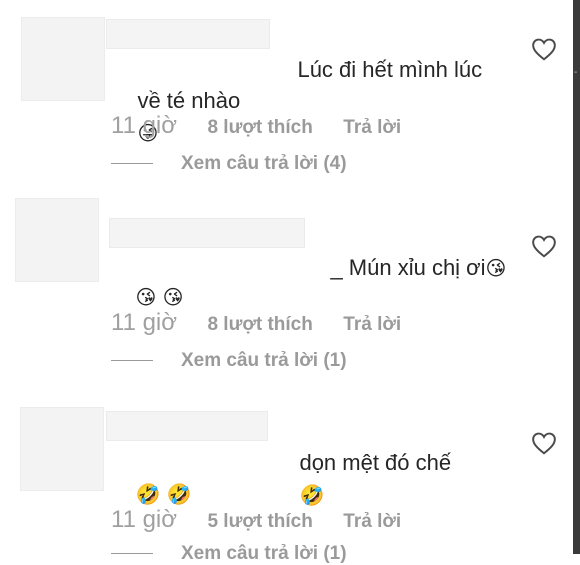  I want to click on comment-text-line1: Lúc đi hết mình lúc, so click(390, 69).